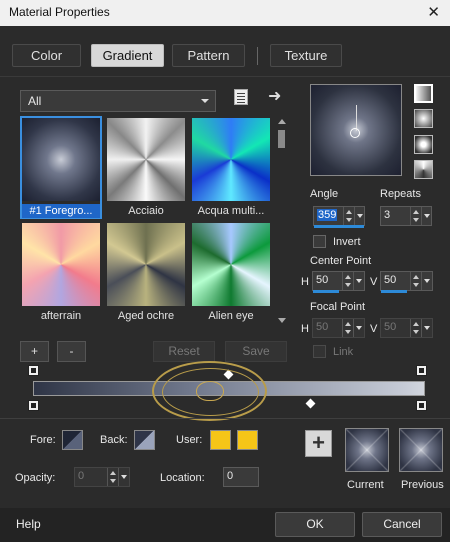  I want to click on center-h-slider-fill, so click(326, 291).